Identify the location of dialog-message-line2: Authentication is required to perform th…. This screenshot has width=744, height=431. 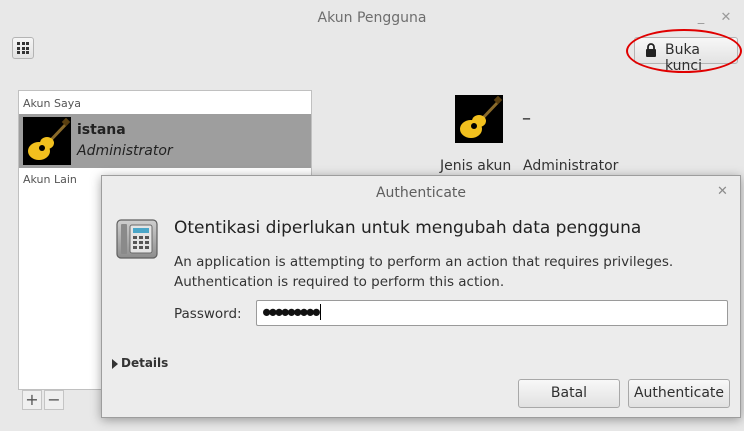
(339, 282).